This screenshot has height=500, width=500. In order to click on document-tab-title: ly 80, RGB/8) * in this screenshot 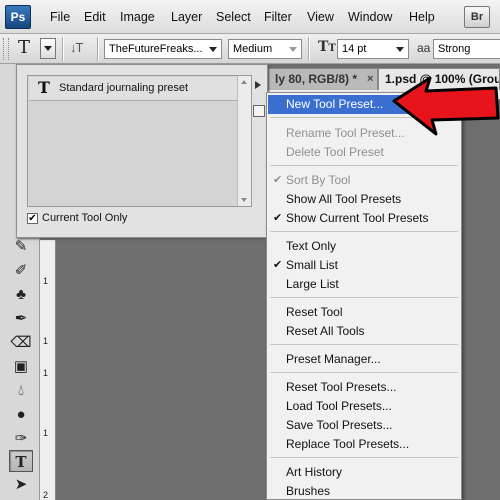, I will do `click(316, 79)`.